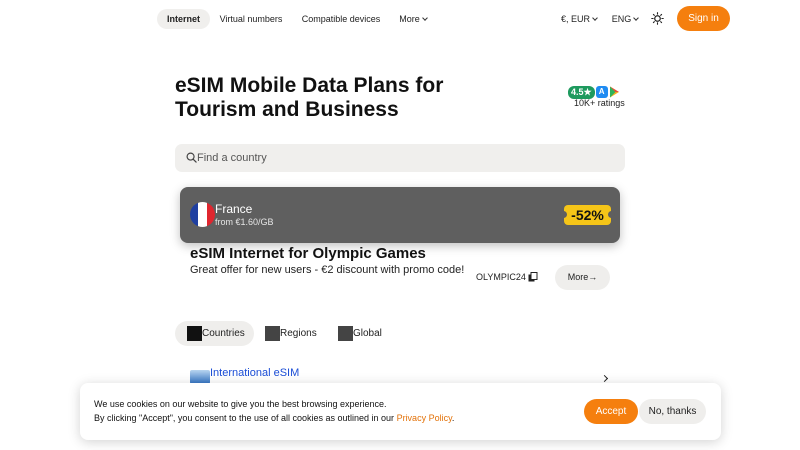  I want to click on list-item-international-esim: International eSIM, so click(254, 373).